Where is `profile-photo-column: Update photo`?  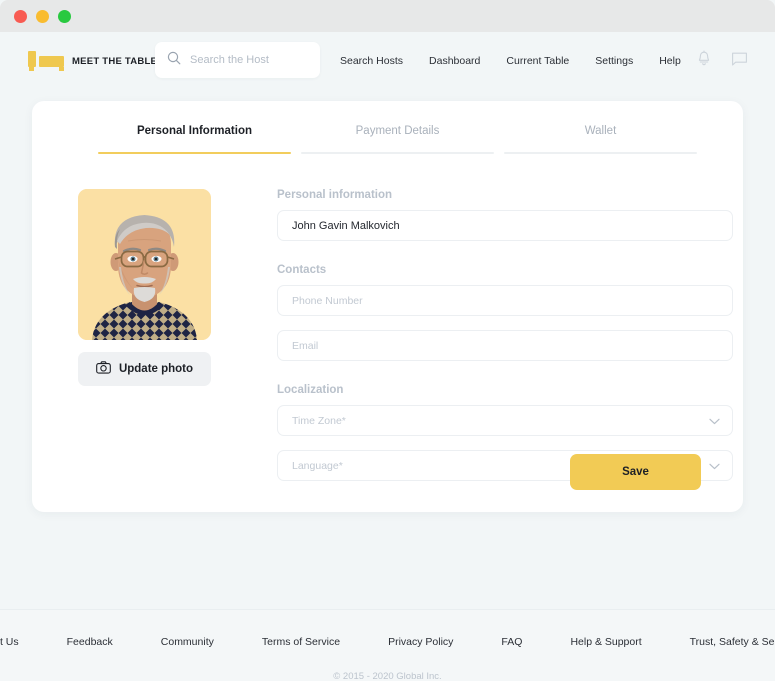 profile-photo-column: Update photo is located at coordinates (144, 287).